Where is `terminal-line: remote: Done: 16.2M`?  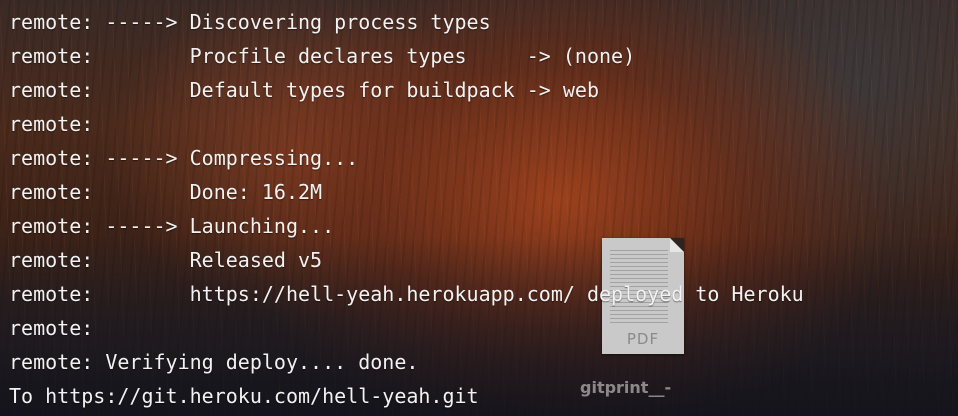
terminal-line: remote: Done: 16.2M is located at coordinates (166, 192).